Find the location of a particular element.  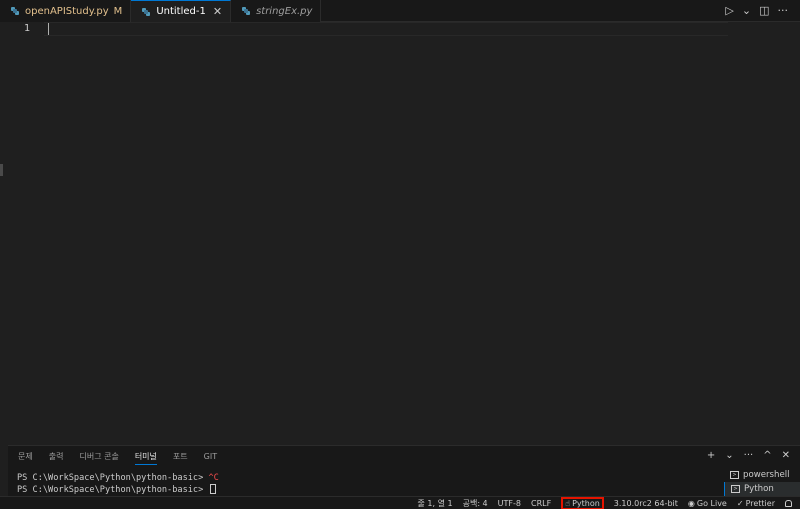

split-editor-icon: ◫ is located at coordinates (764, 10).